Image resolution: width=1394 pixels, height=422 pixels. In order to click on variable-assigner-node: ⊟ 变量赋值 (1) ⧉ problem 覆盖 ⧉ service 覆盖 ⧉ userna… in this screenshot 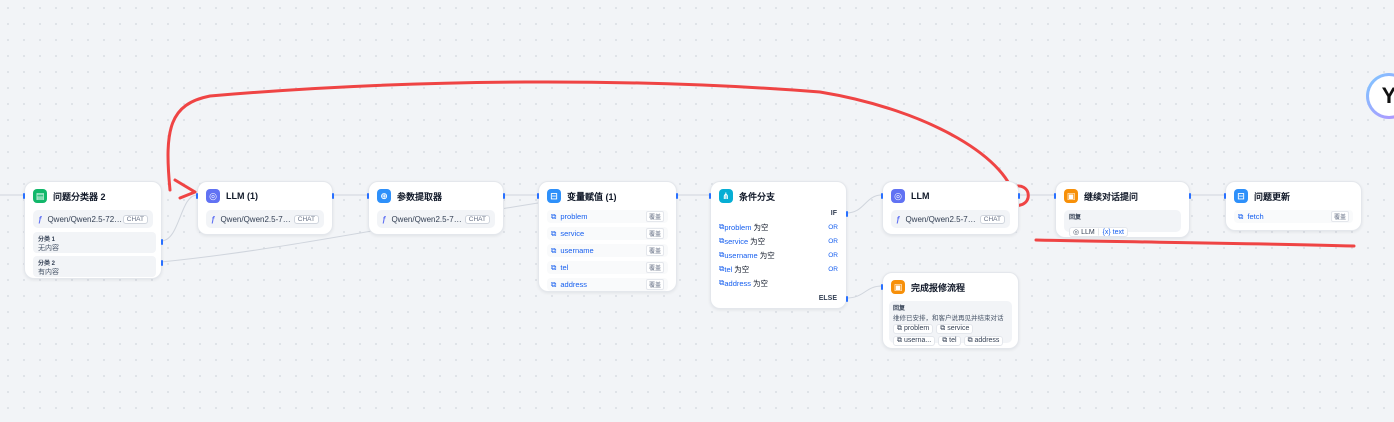, I will do `click(607, 236)`.